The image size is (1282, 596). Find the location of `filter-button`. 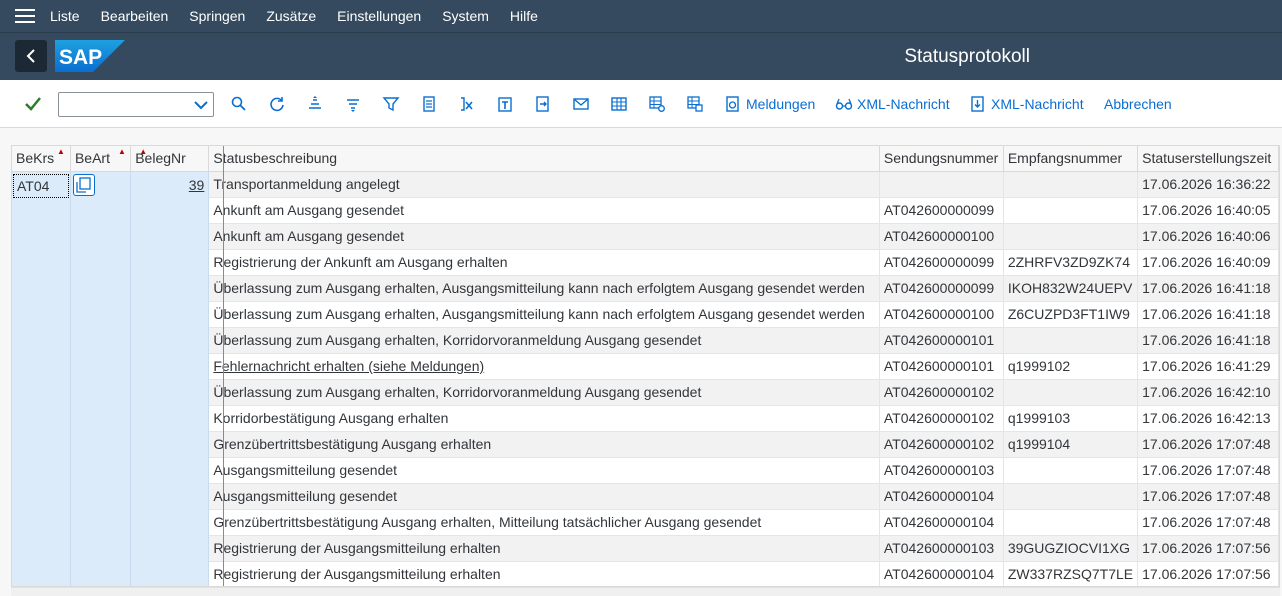

filter-button is located at coordinates (391, 104).